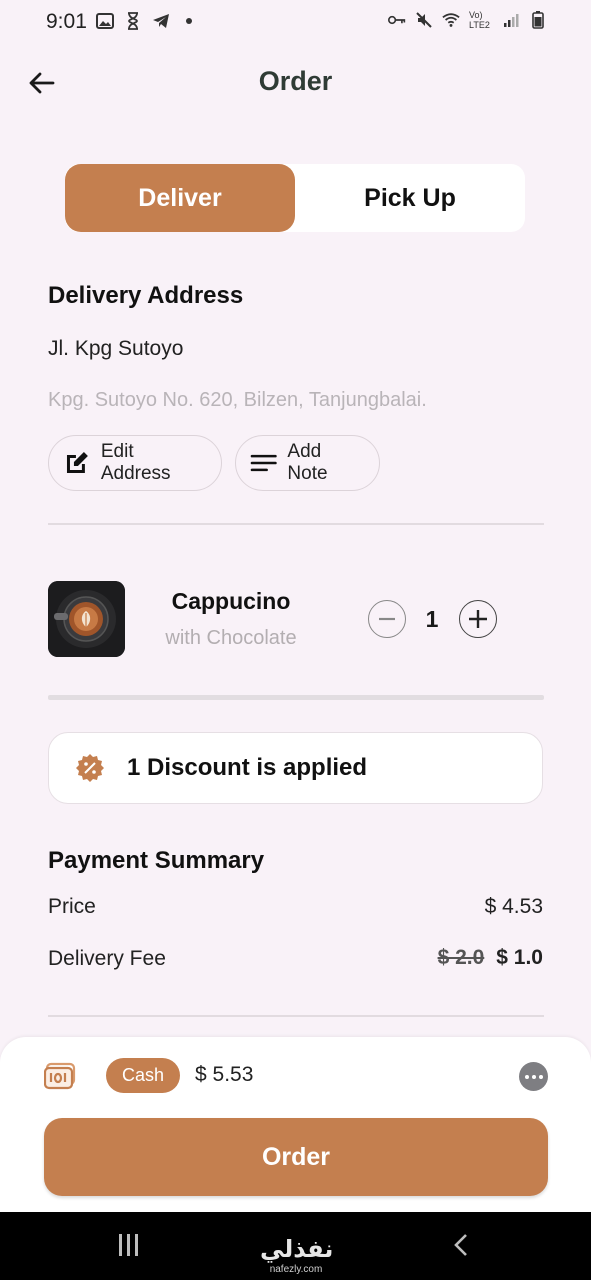 Image resolution: width=591 pixels, height=1280 pixels. I want to click on hourglass-icon, so click(133, 21).